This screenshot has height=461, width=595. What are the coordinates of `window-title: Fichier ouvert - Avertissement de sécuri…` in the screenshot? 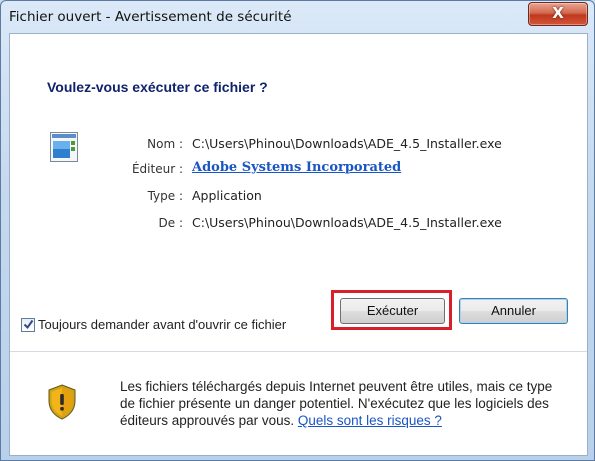 It's located at (150, 17).